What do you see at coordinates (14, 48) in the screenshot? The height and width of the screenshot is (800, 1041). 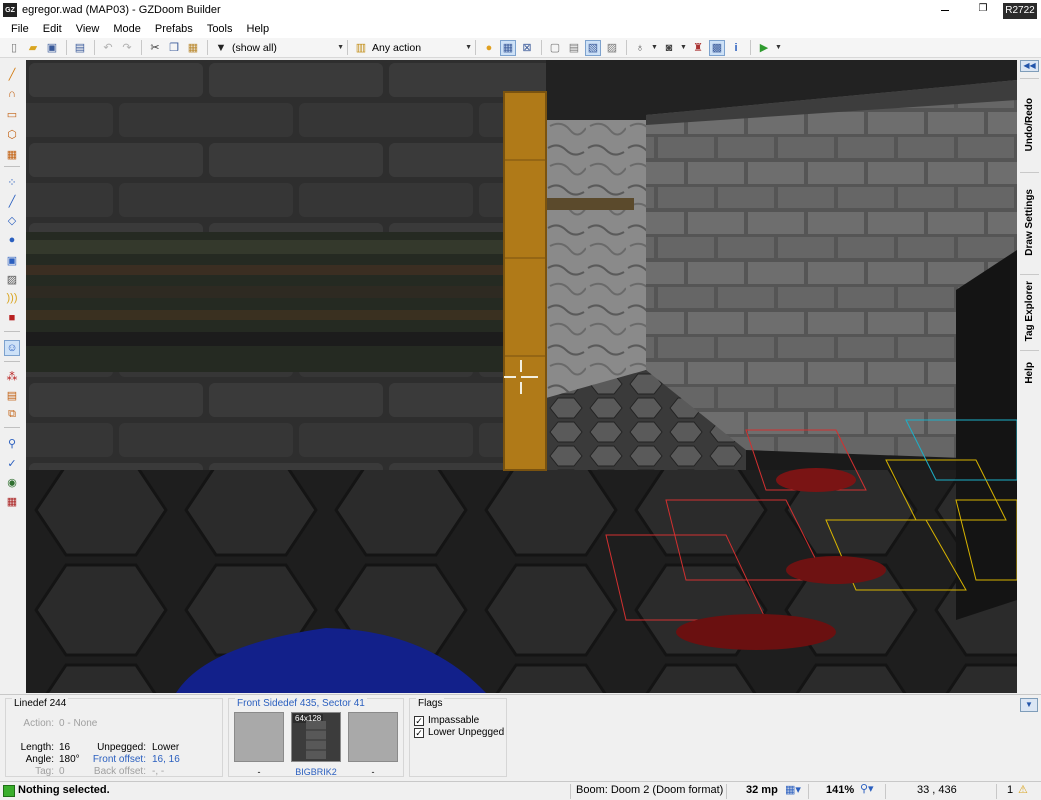 I see `new-map-icon: ▯` at bounding box center [14, 48].